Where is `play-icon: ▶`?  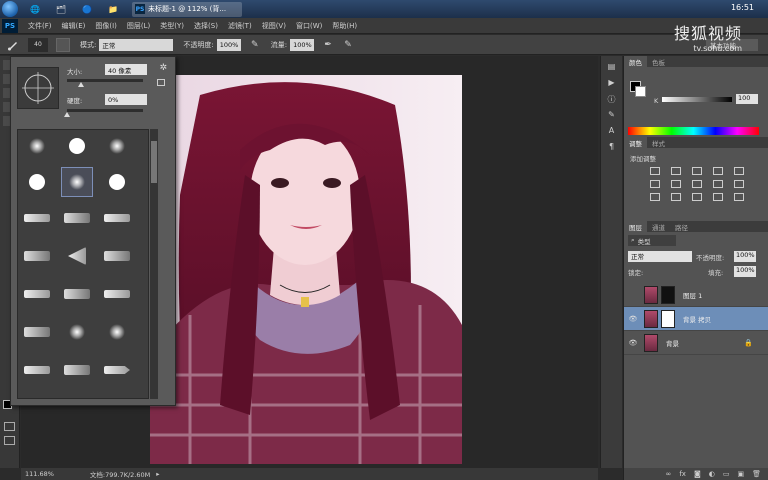
play-icon: ▶ is located at coordinates (612, 83).